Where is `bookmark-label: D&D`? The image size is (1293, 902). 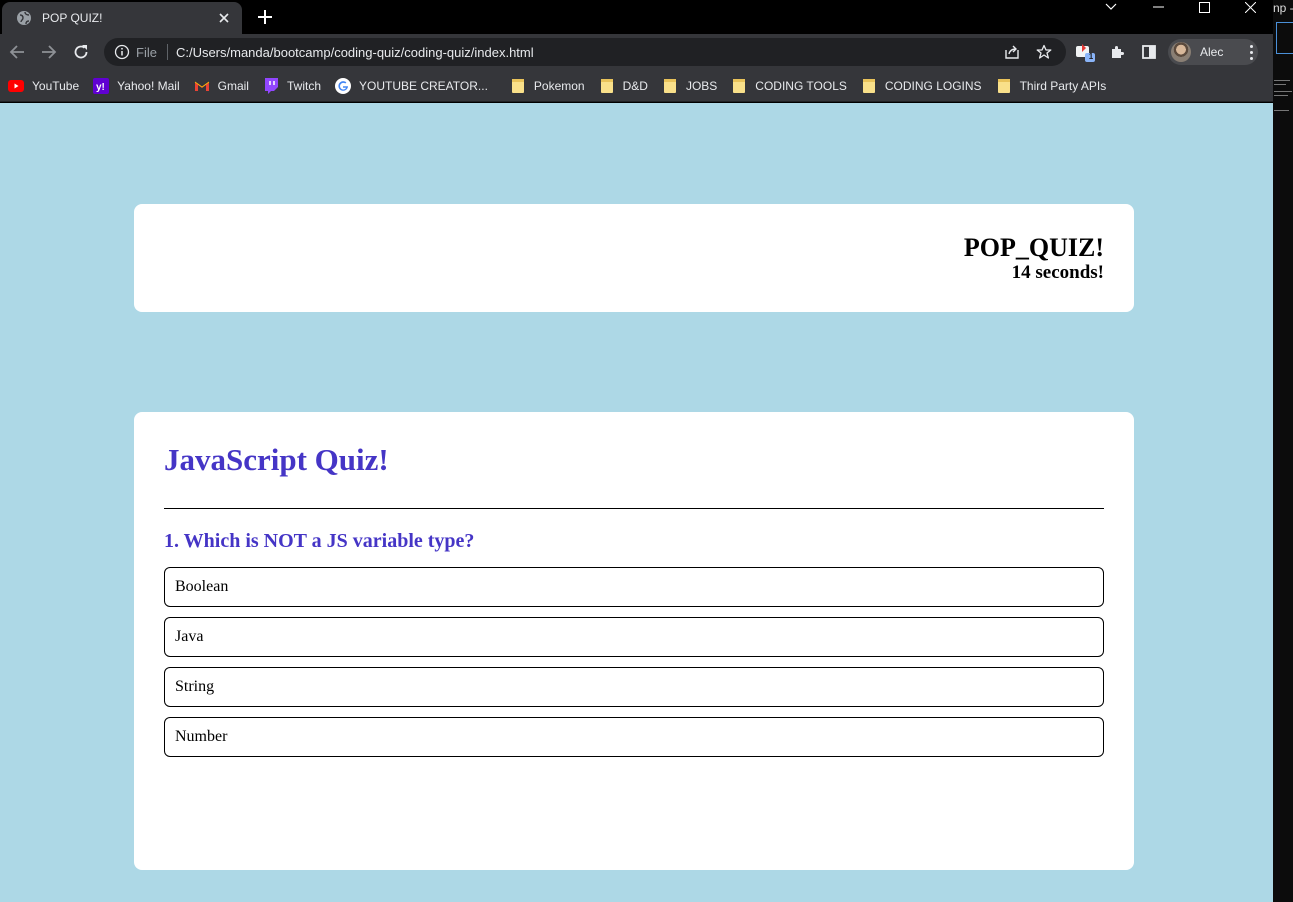 bookmark-label: D&D is located at coordinates (635, 85).